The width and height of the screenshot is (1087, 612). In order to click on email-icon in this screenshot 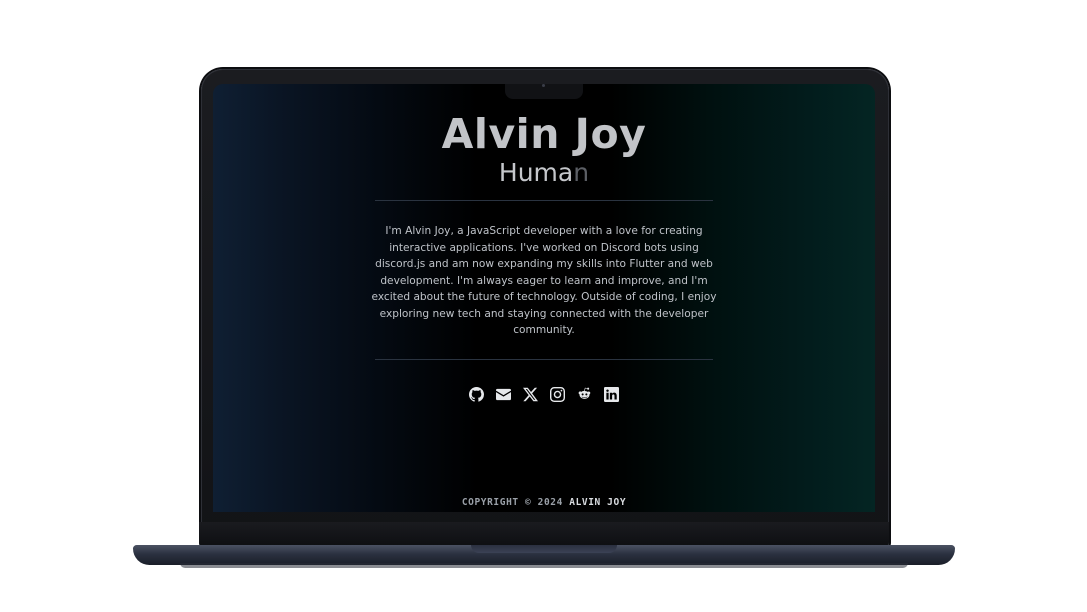, I will do `click(503, 394)`.